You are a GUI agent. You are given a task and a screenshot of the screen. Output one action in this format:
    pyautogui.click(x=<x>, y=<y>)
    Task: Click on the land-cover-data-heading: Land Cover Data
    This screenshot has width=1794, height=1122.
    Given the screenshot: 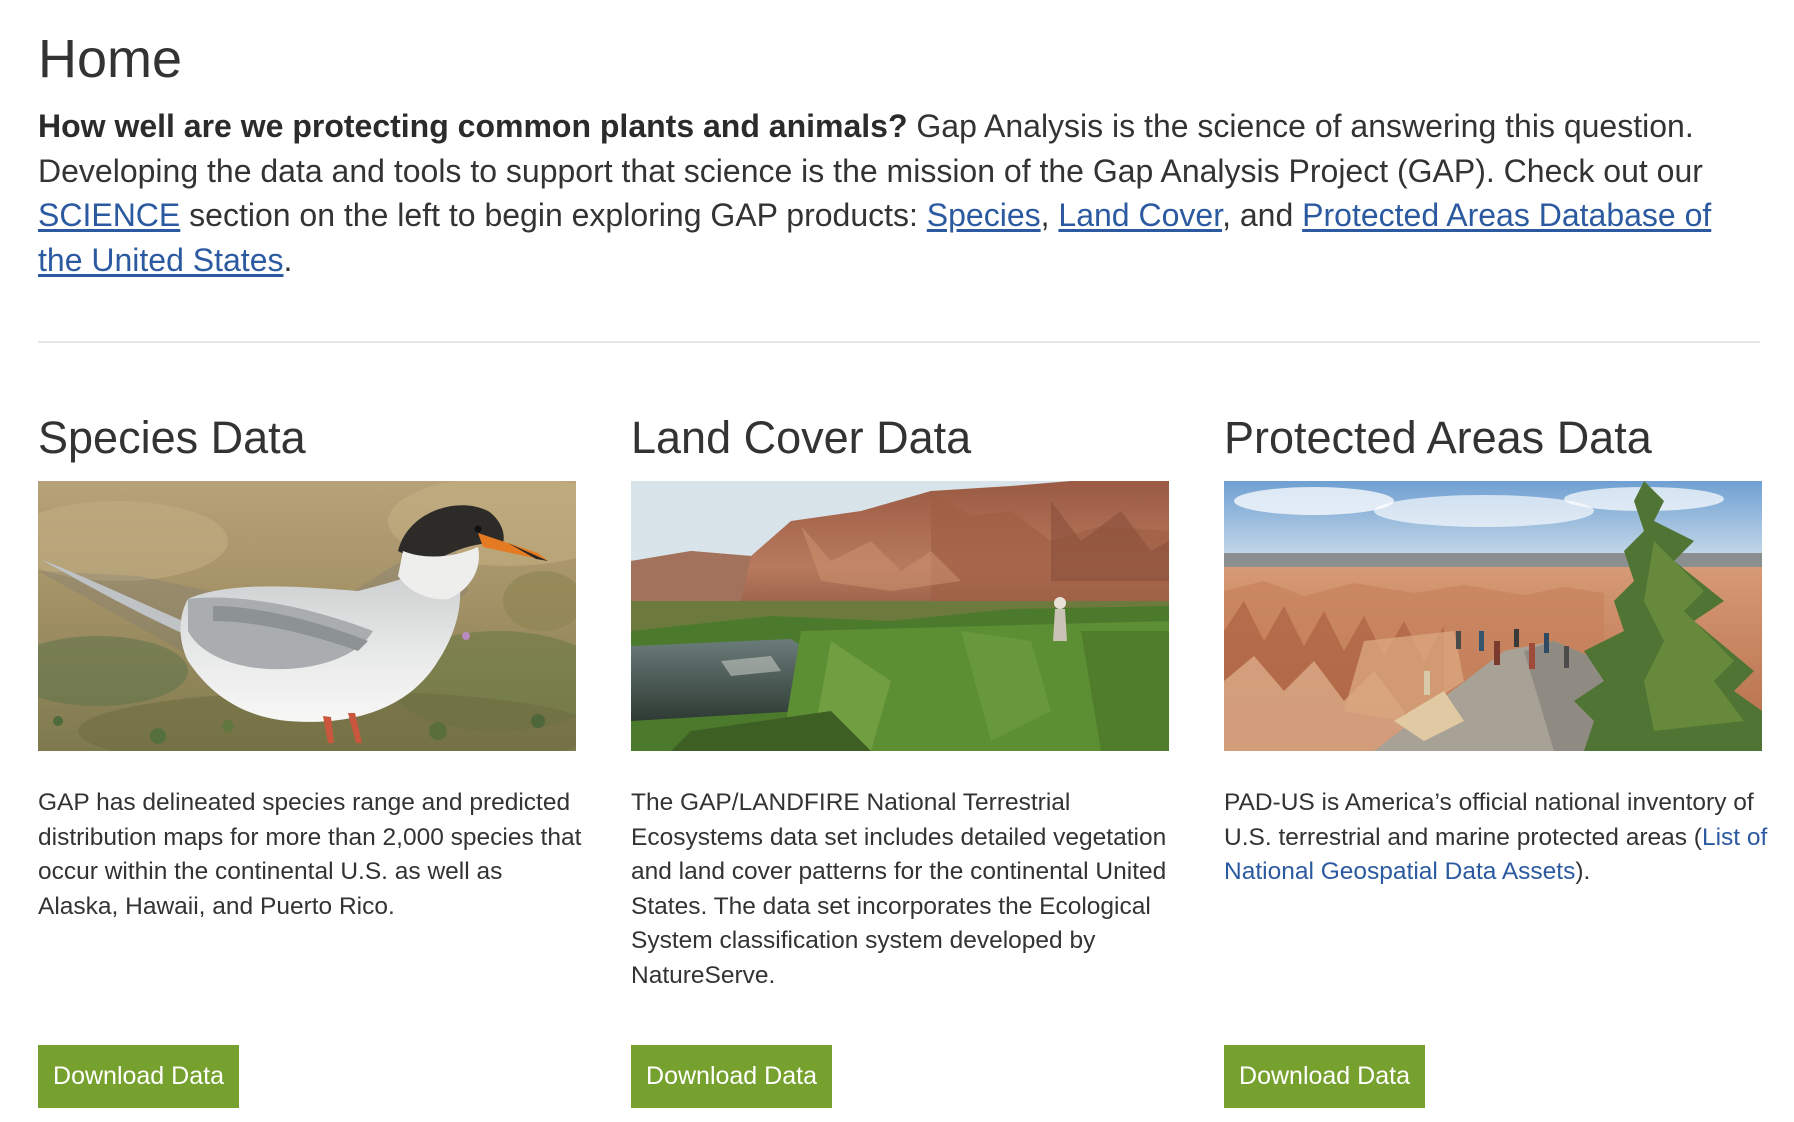 What is the action you would take?
    pyautogui.click(x=801, y=437)
    